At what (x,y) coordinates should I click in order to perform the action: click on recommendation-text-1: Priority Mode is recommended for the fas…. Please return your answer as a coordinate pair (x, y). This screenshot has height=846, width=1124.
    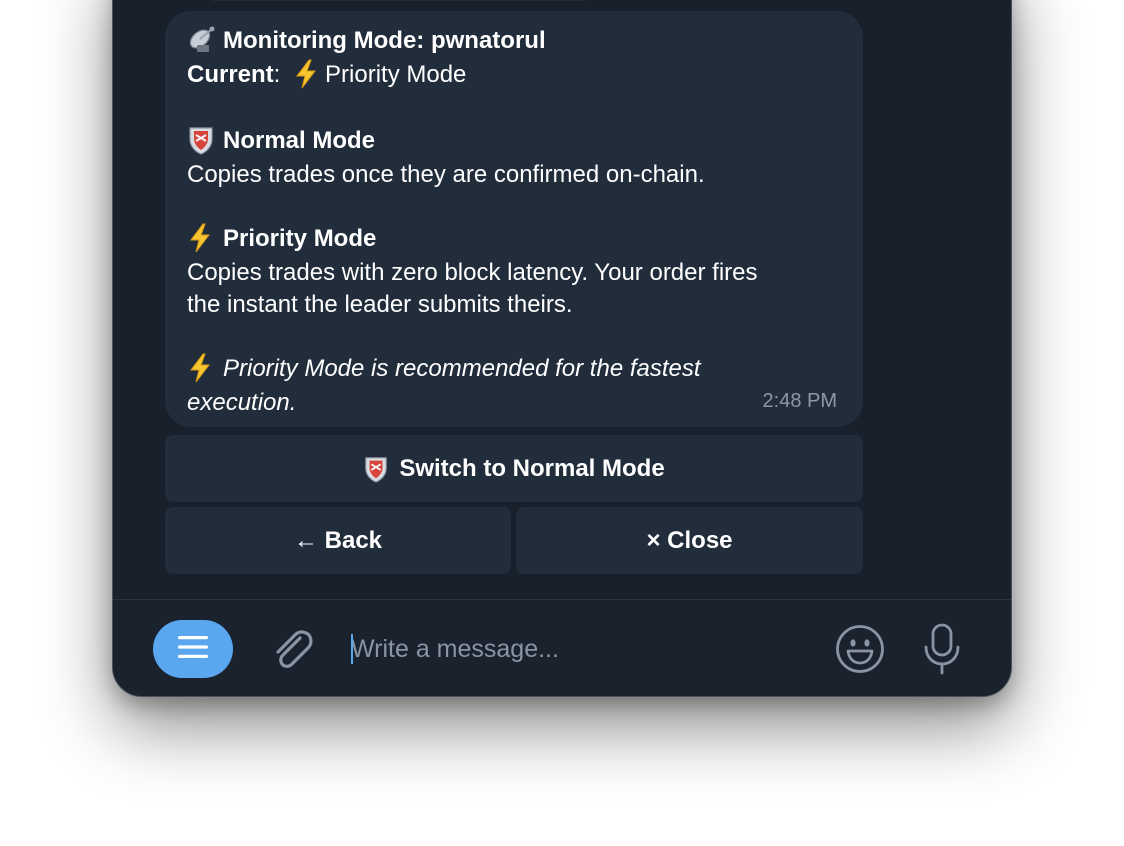
    Looking at the image, I should click on (462, 368).